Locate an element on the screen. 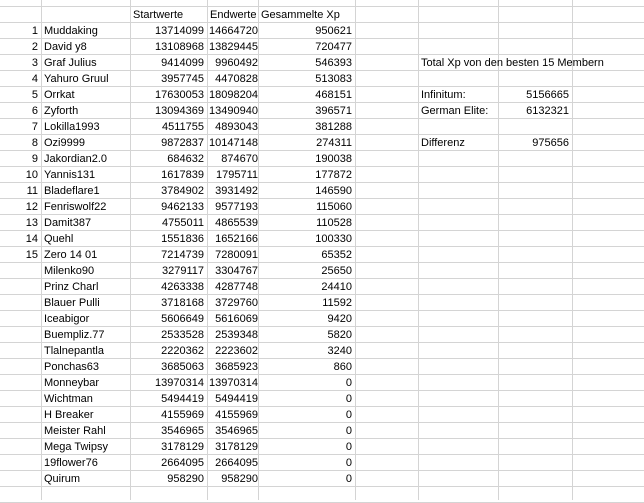 The width and height of the screenshot is (644, 503). end-value-cell: 10147148 is located at coordinates (234, 143).